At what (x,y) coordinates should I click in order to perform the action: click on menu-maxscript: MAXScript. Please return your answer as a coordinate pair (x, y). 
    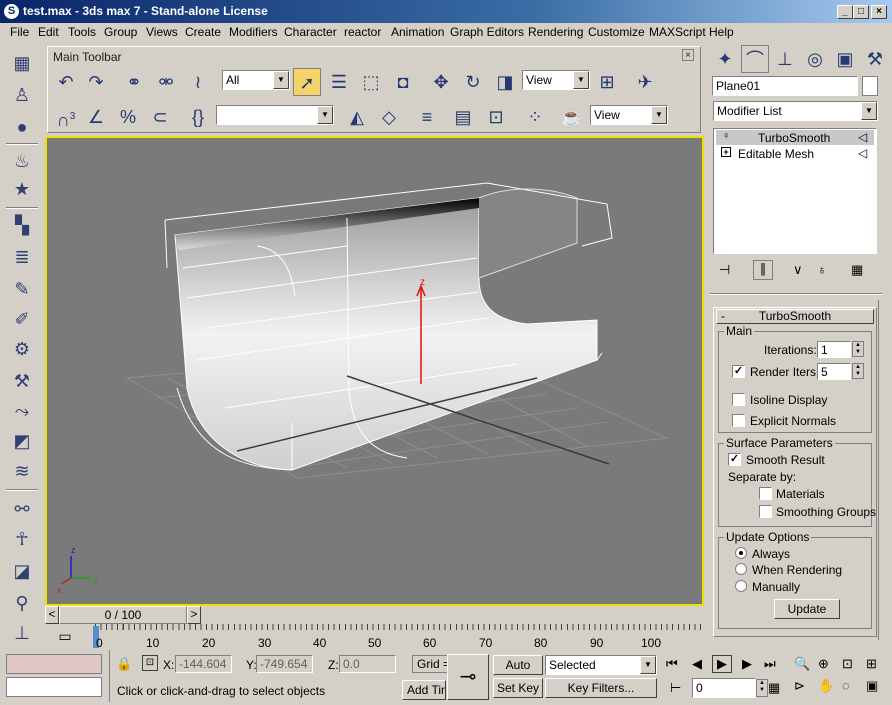
    Looking at the image, I should click on (677, 32).